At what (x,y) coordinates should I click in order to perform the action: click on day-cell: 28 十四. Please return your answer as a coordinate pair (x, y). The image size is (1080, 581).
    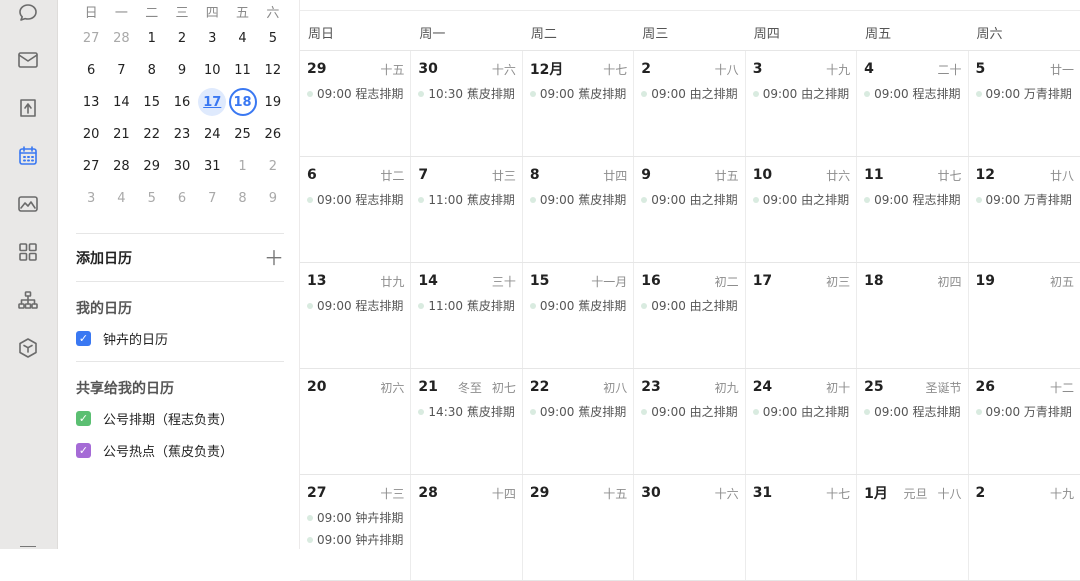
    Looking at the image, I should click on (467, 527).